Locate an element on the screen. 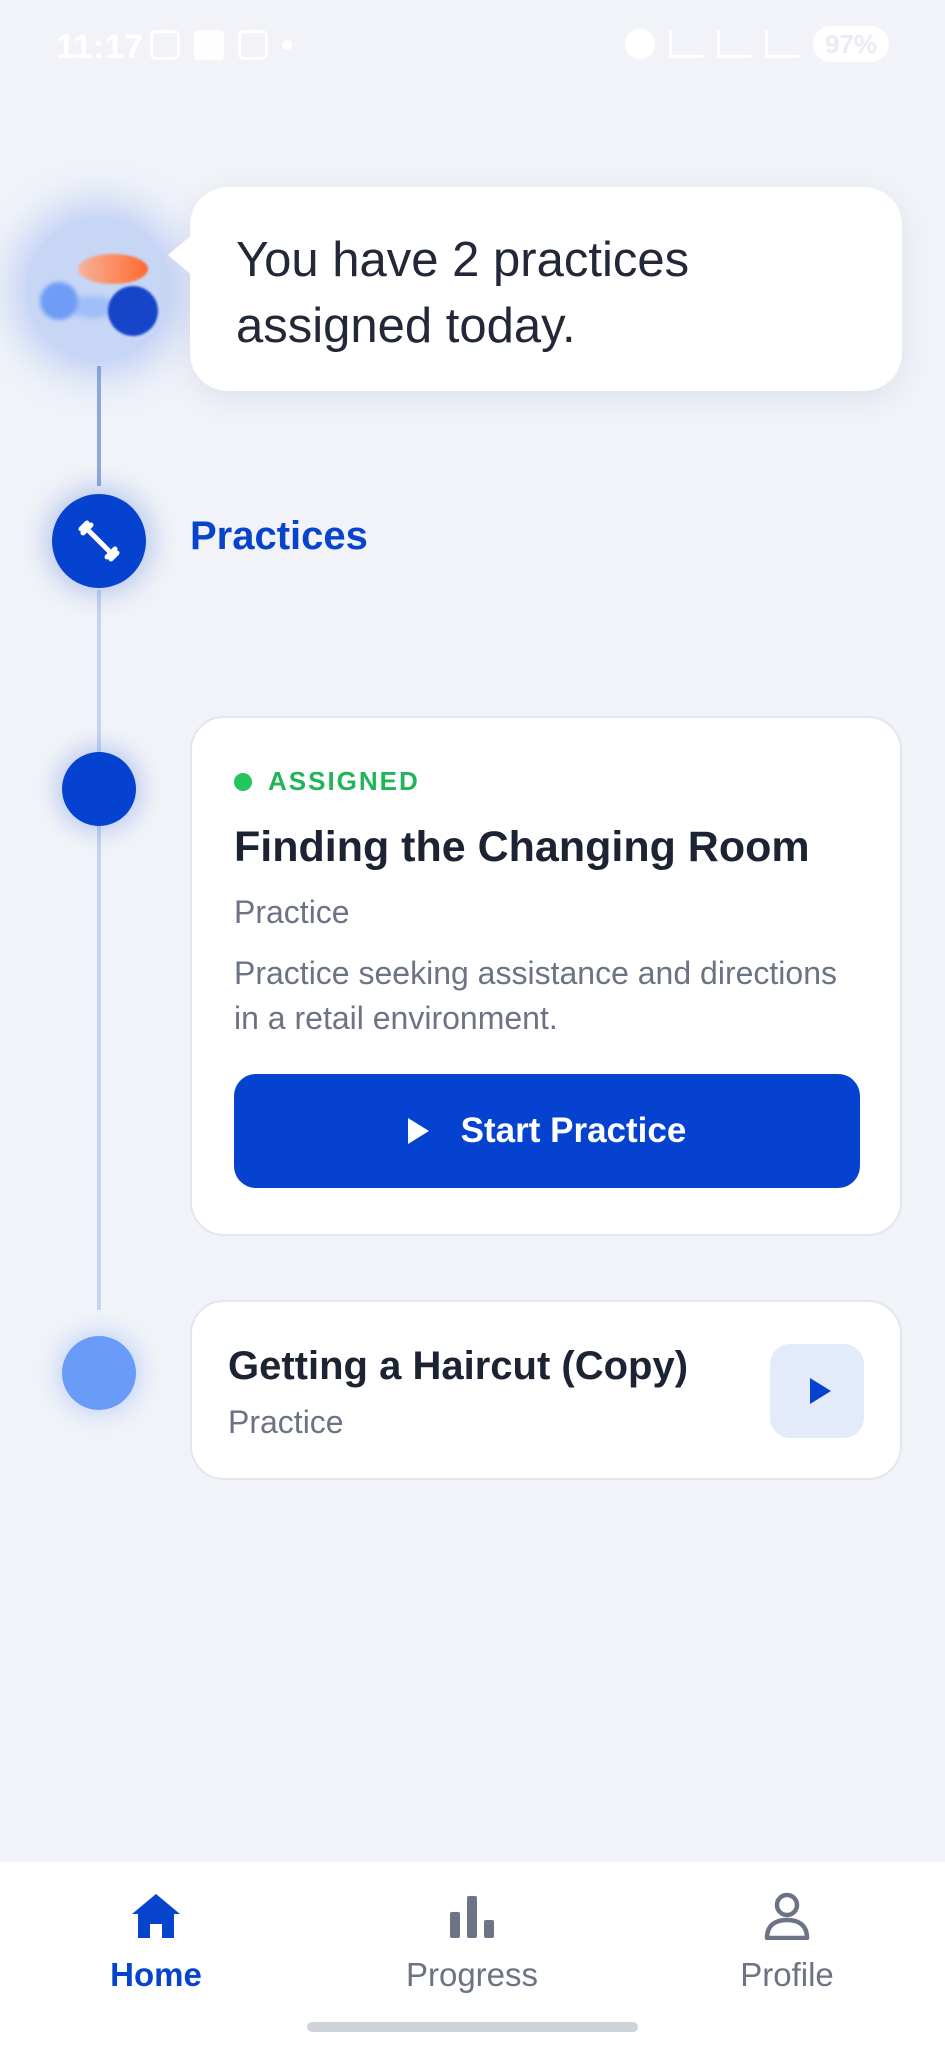 This screenshot has width=945, height=2048. battery-indicator: 97% is located at coordinates (850, 44).